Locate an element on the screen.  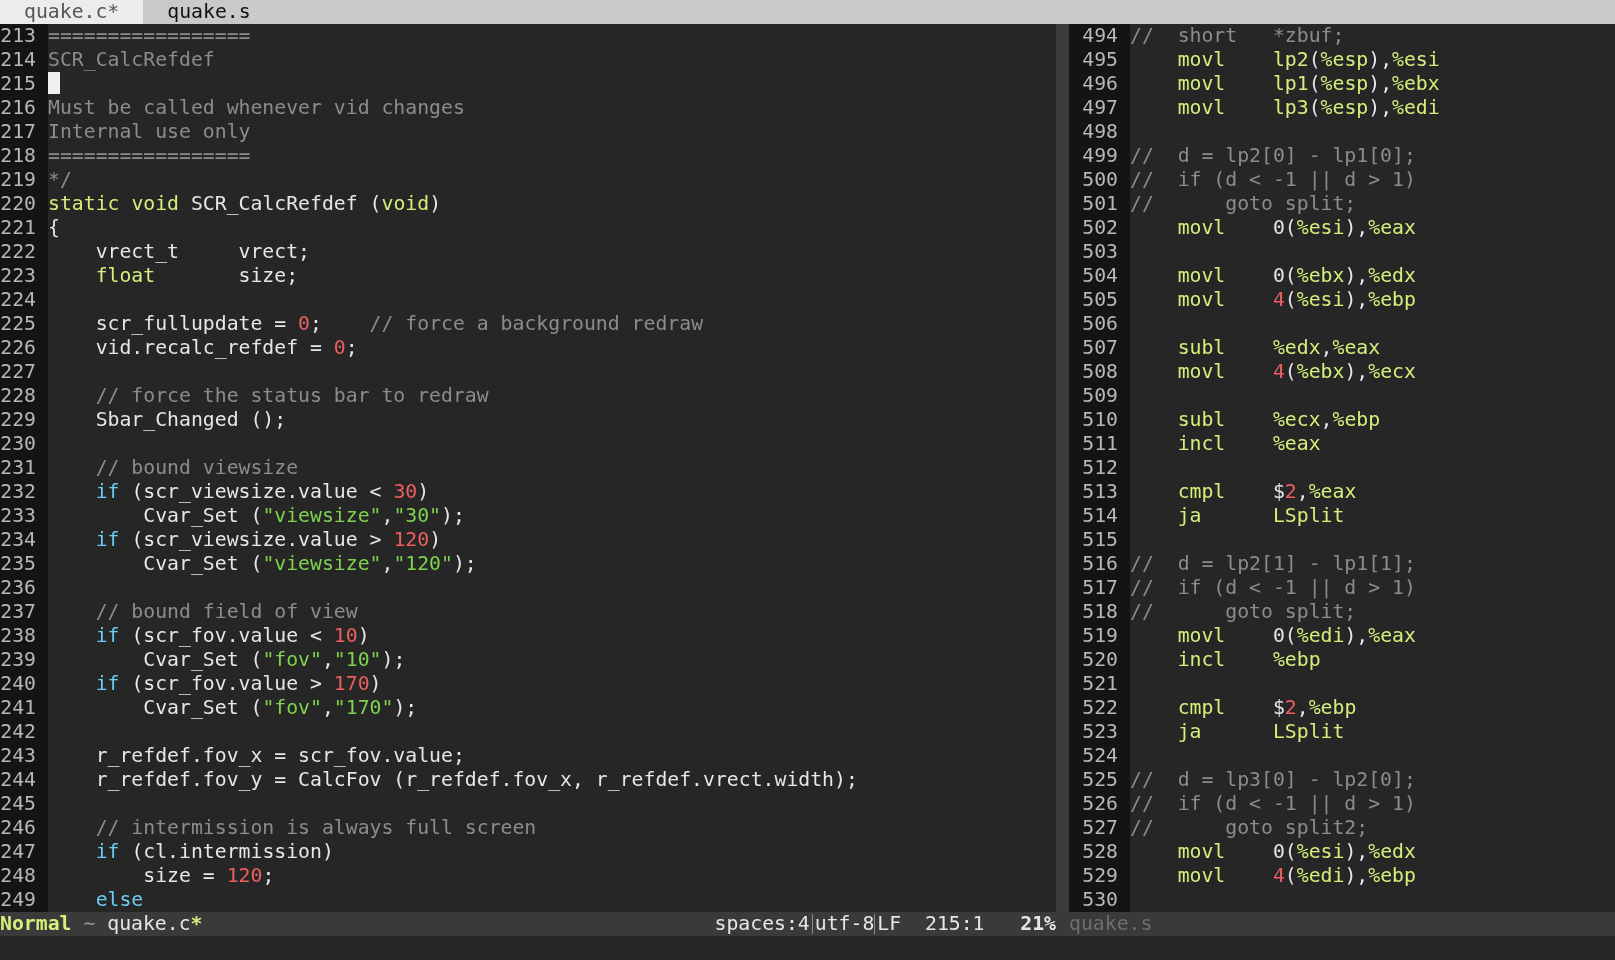
line-number: 217 is located at coordinates (24, 132).